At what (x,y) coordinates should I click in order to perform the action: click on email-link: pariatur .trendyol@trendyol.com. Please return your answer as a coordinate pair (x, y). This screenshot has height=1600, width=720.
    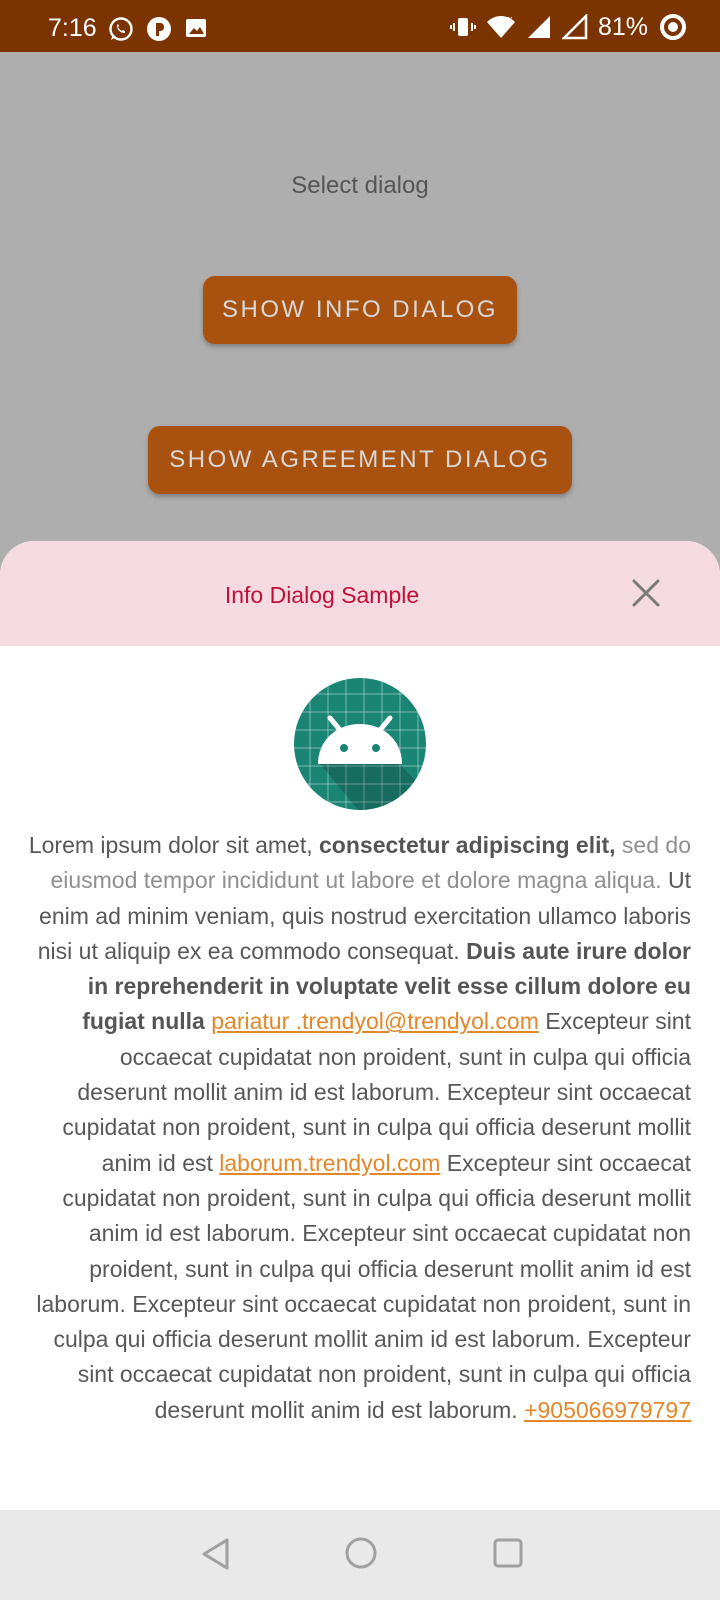
    Looking at the image, I should click on (375, 1021).